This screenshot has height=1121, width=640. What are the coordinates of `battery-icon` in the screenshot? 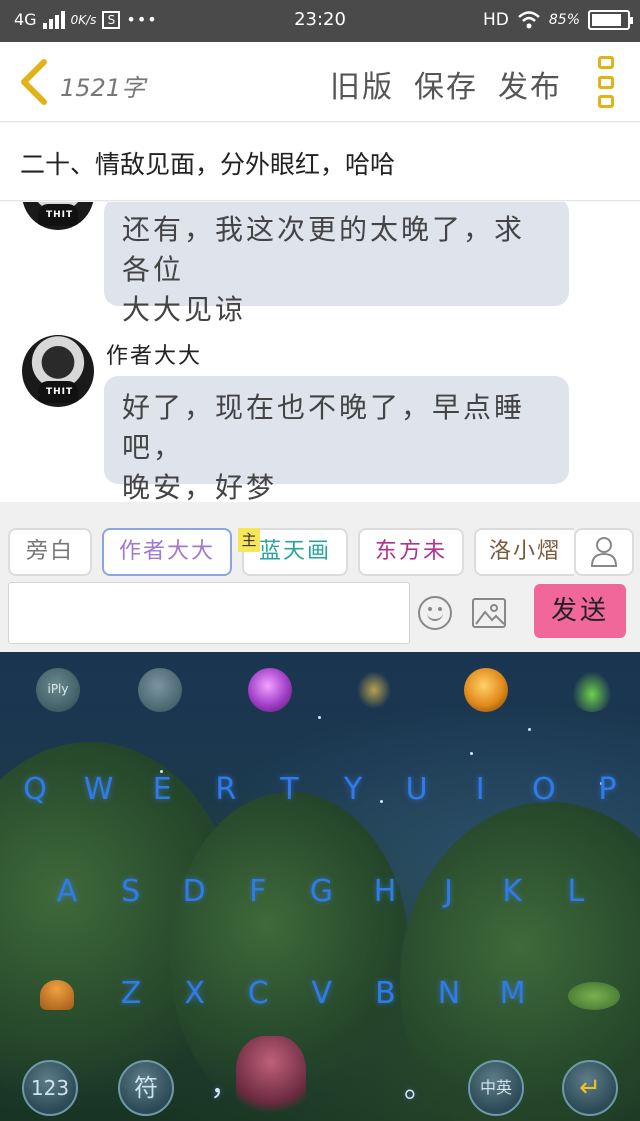 It's located at (610, 20).